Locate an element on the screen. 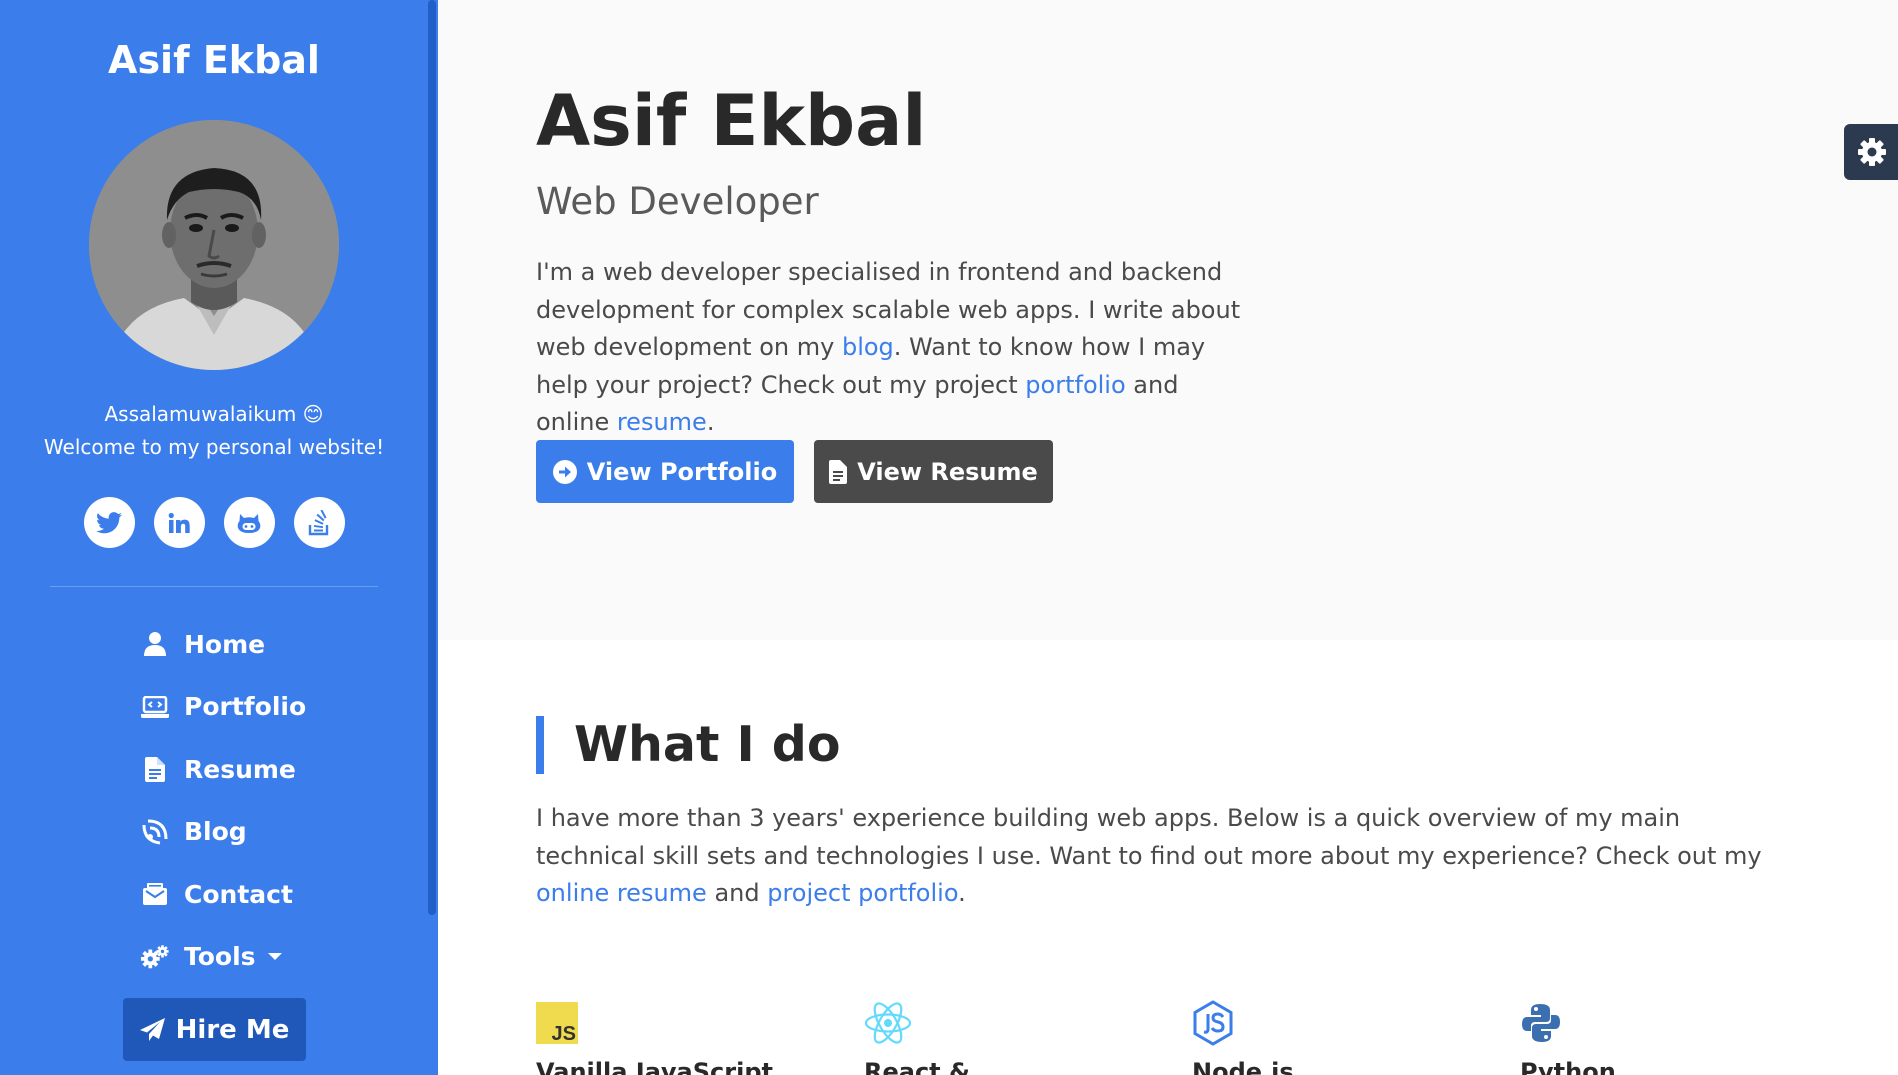 This screenshot has width=1898, height=1075. sidebar-item-blog: Blog is located at coordinates (214, 832).